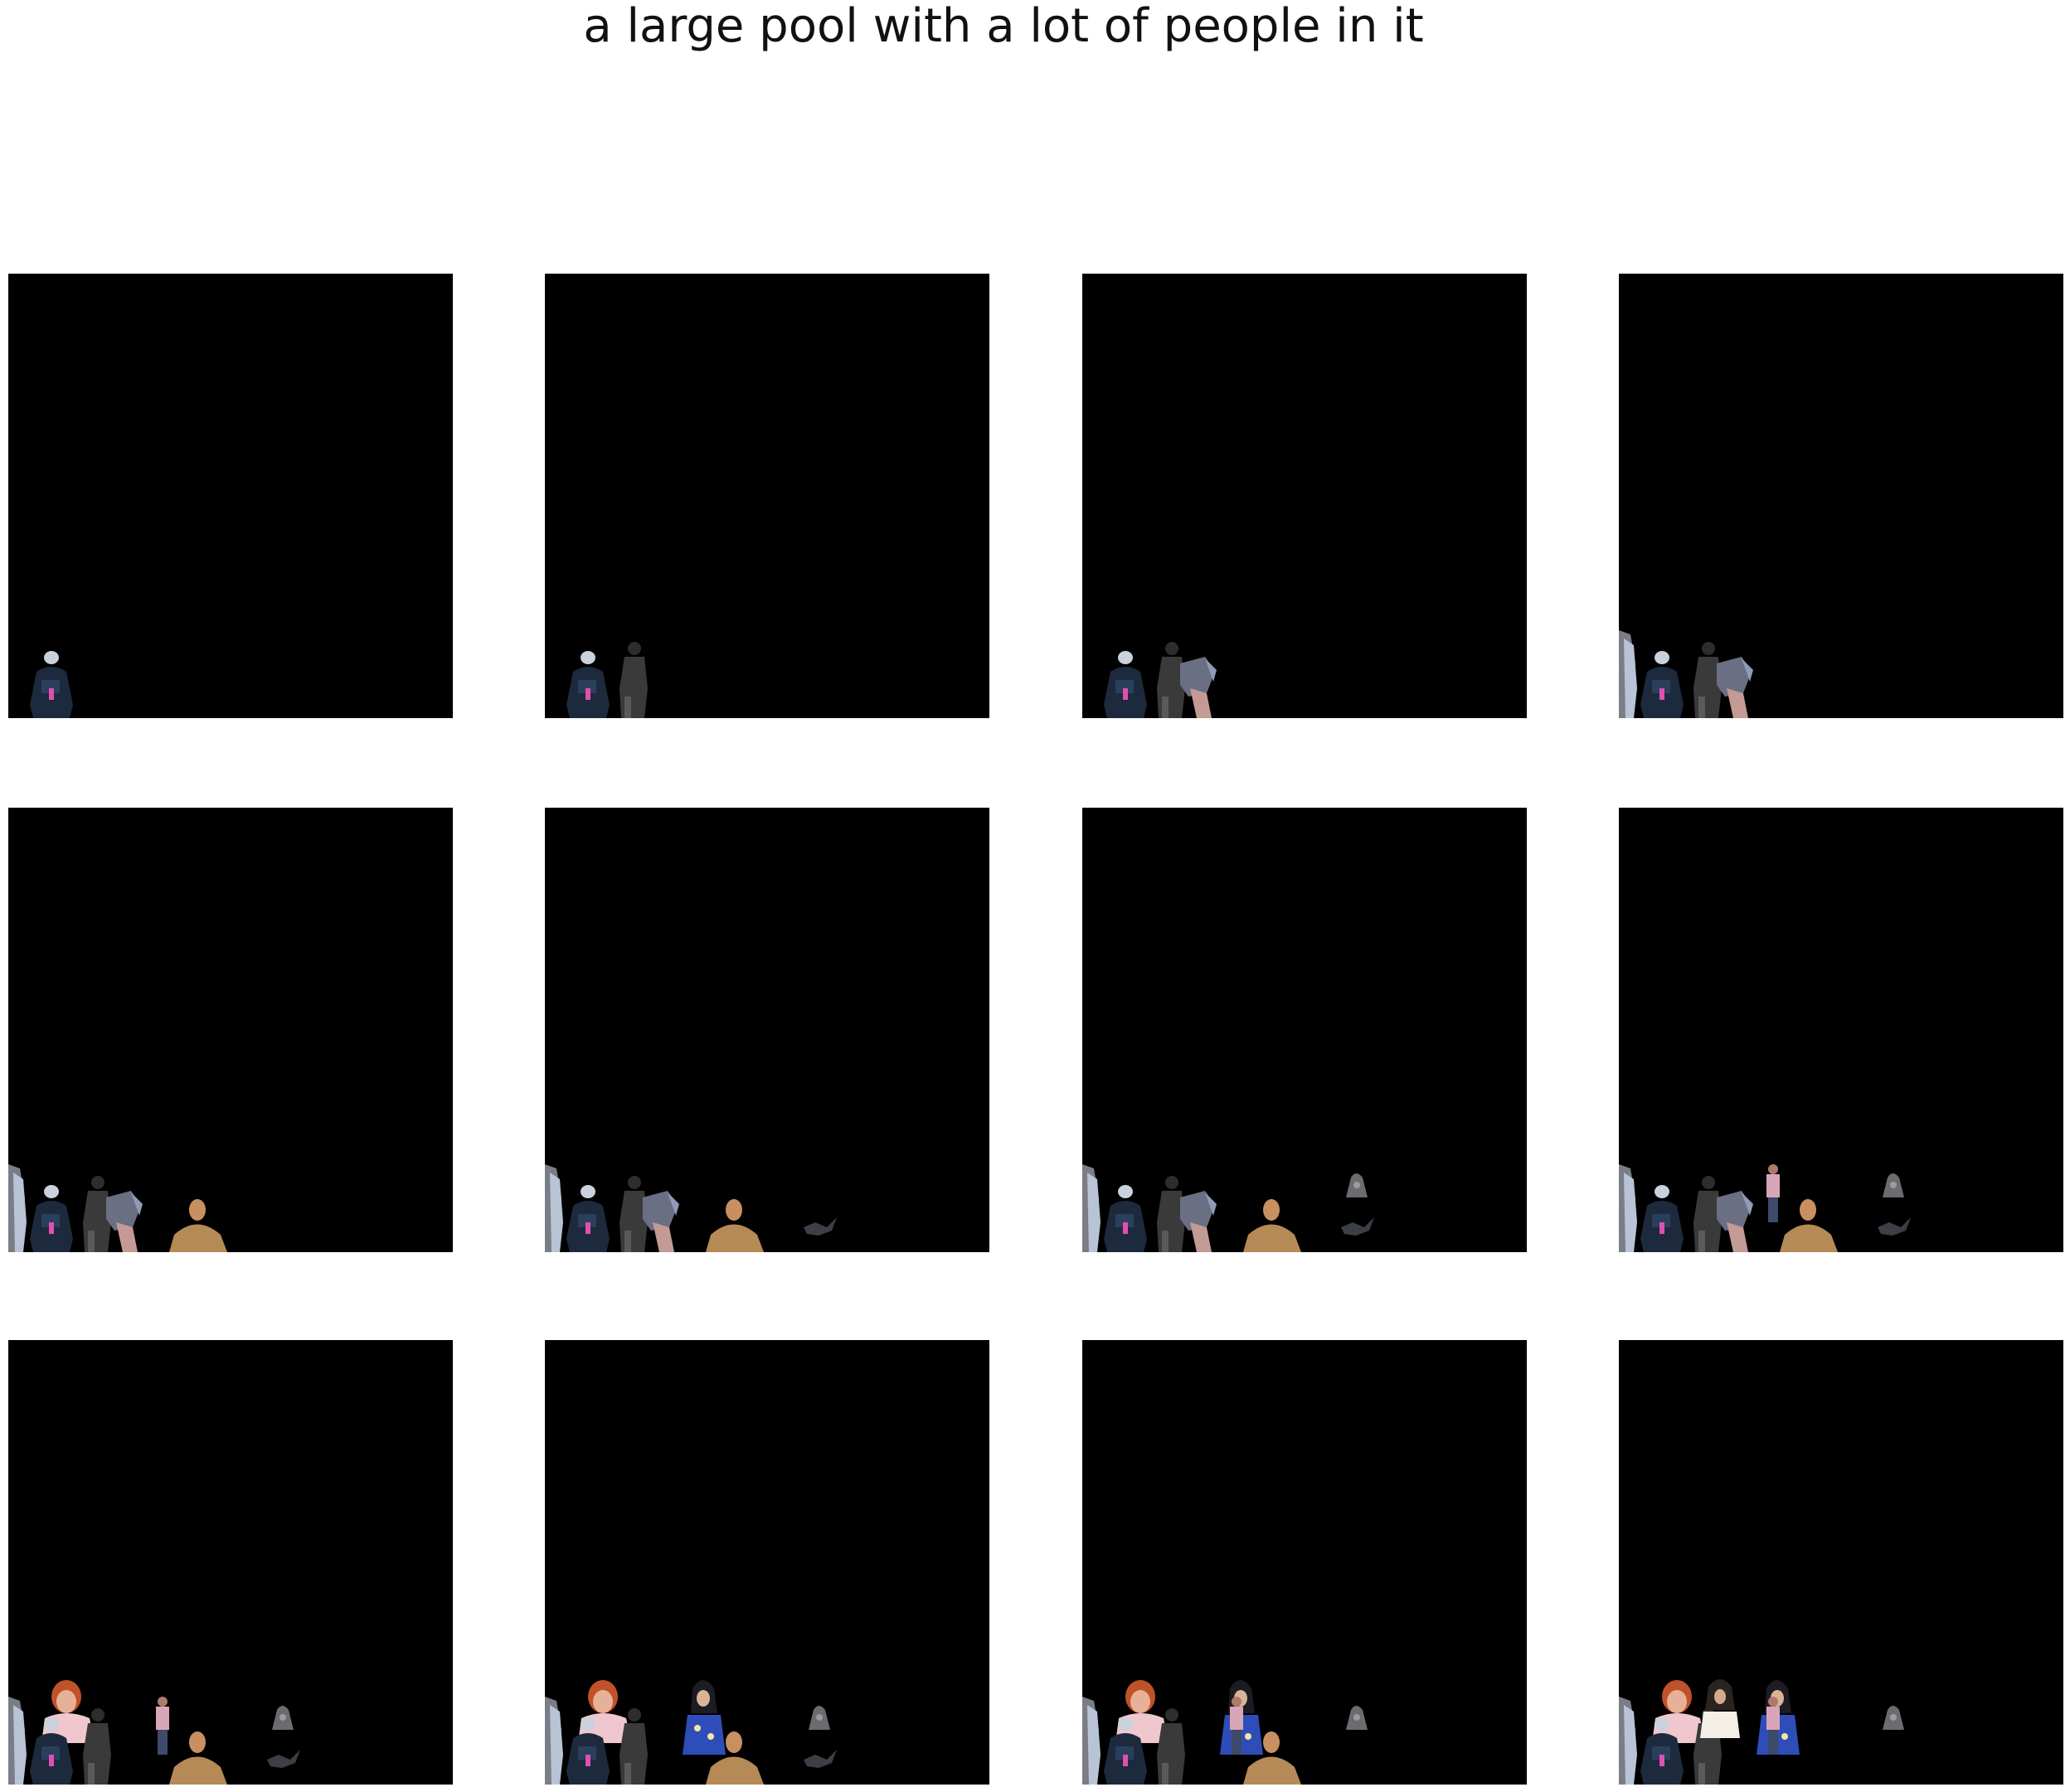 Image resolution: width=2070 pixels, height=1792 pixels. Describe the element at coordinates (705, 1717) in the screenshot. I see `cutout-woman-blue-dress` at that location.